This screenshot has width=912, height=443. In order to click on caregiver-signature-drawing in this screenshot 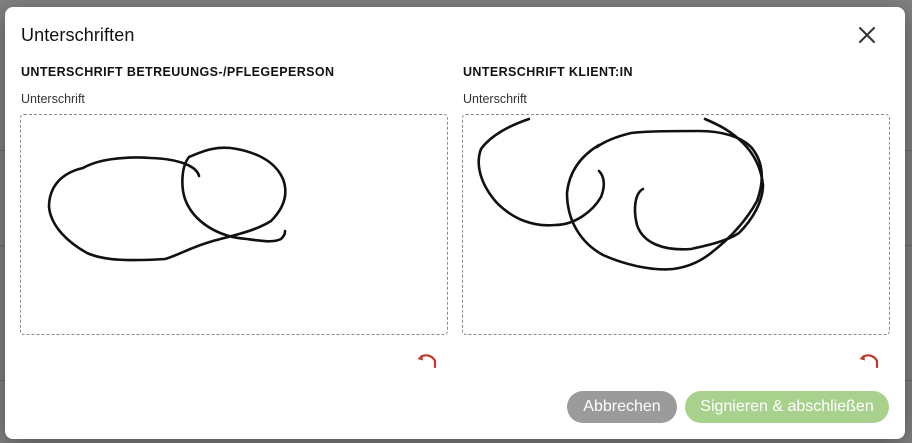, I will do `click(167, 204)`.